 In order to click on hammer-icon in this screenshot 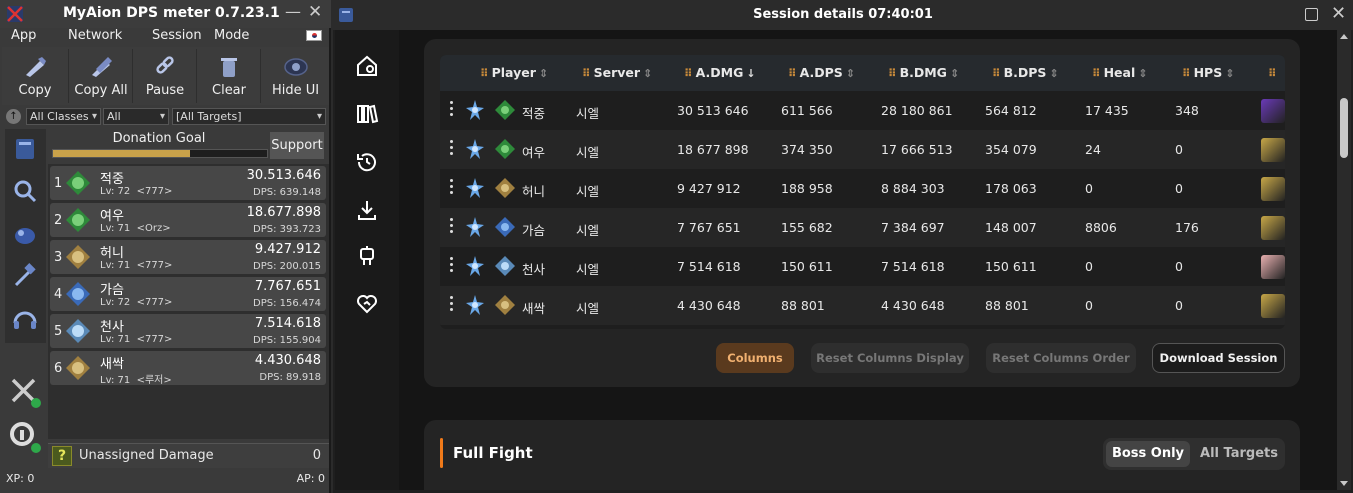, I will do `click(25, 276)`.